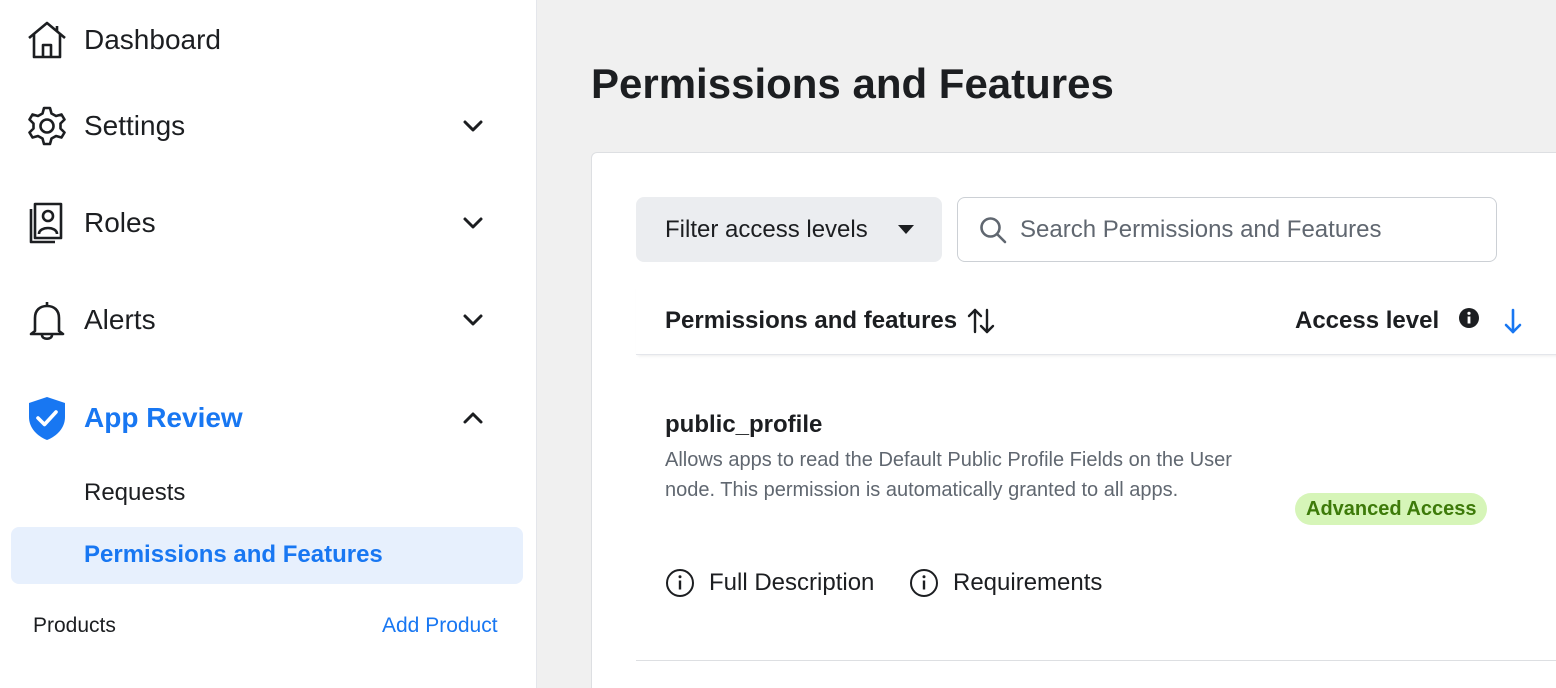  I want to click on permission-name: public_profile, so click(744, 424).